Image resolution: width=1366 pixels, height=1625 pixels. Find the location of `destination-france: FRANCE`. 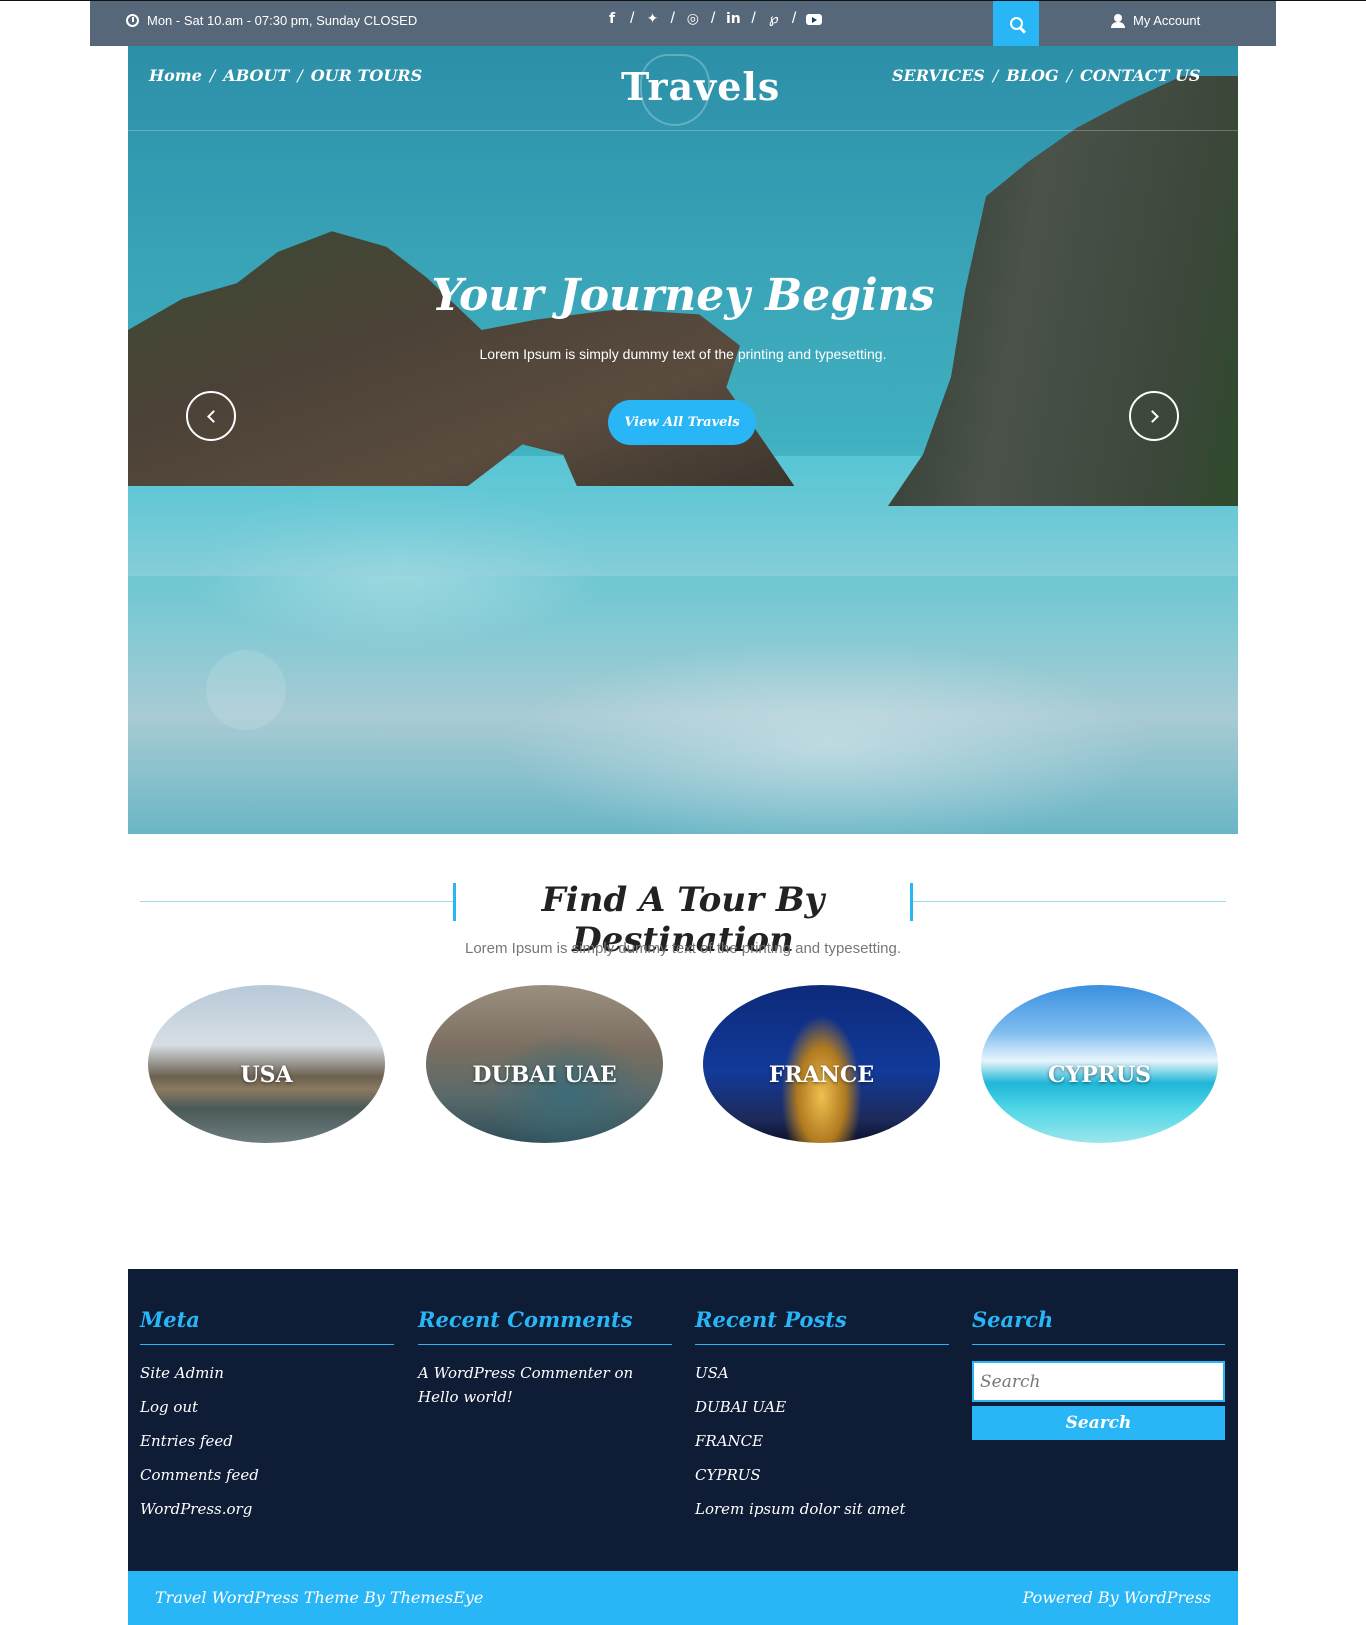

destination-france: FRANCE is located at coordinates (821, 1064).